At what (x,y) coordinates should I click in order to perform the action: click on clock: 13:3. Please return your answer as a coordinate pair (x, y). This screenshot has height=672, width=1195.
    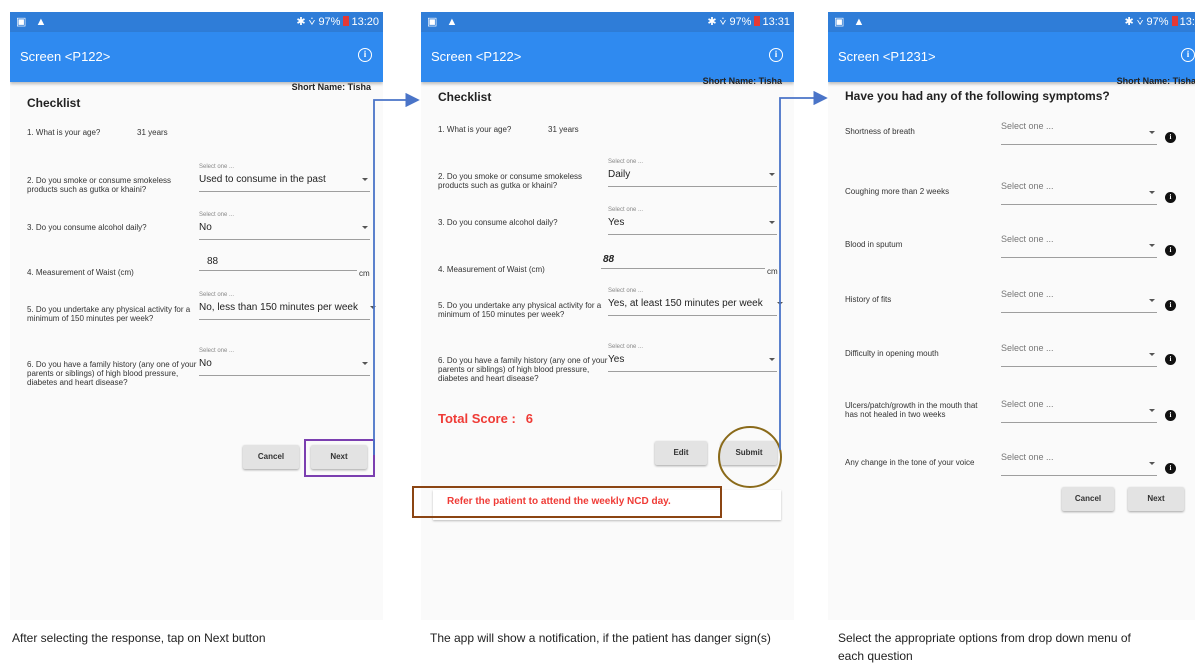
    Looking at the image, I should click on (1187, 22).